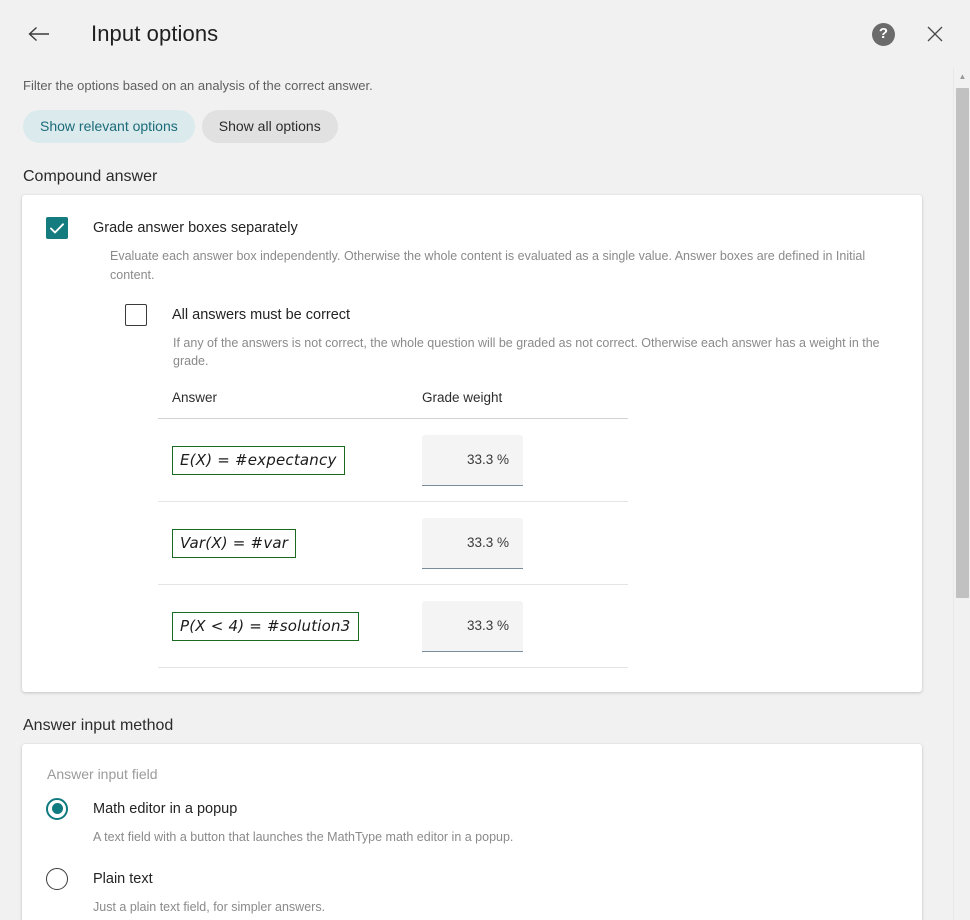 The image size is (970, 920). Describe the element at coordinates (910, 34) in the screenshot. I see `header-actions: ?` at that location.